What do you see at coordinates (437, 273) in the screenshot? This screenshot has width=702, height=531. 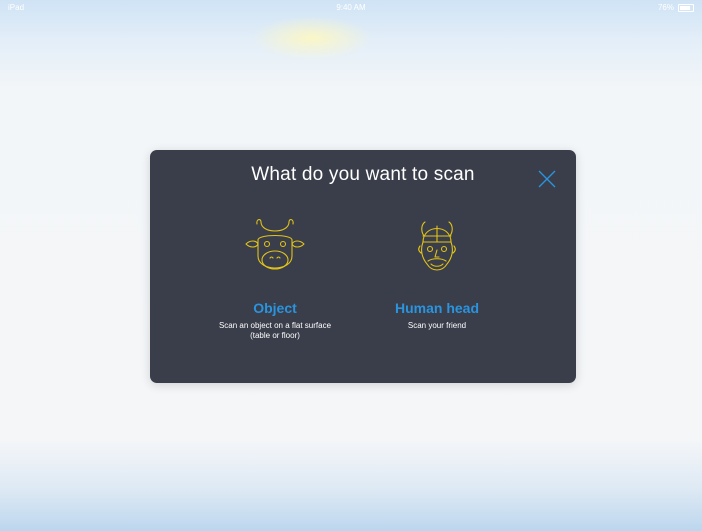 I see `human-head-option: Human head Scan your friend` at bounding box center [437, 273].